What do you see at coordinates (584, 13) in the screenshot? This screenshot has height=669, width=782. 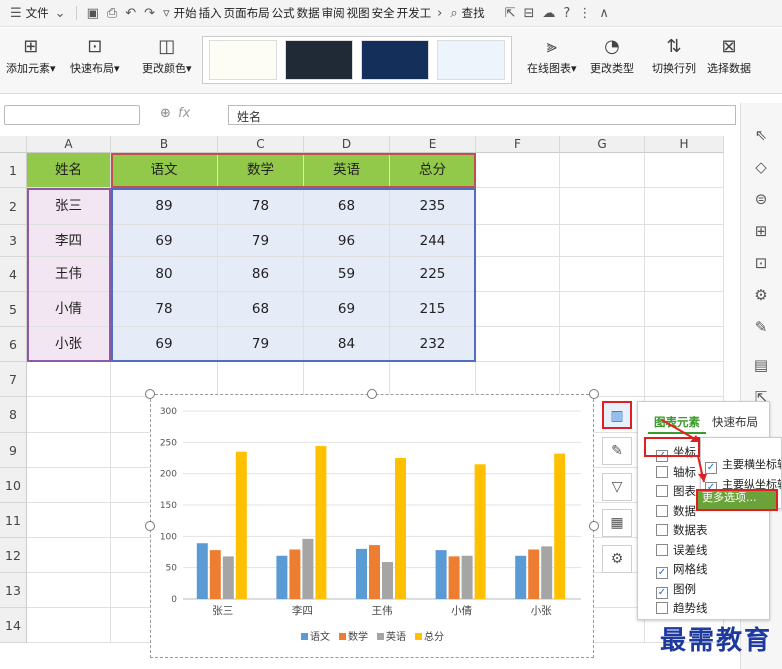 I see `kebab-icon: ⋮` at bounding box center [584, 13].